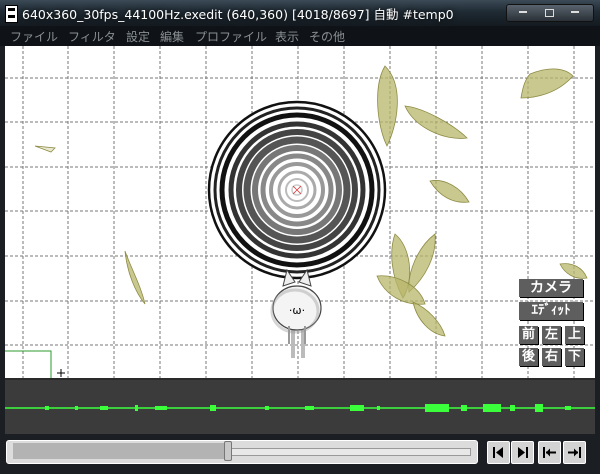 The height and width of the screenshot is (474, 600). Describe the element at coordinates (551, 311) in the screenshot. I see `edit-button: ｴﾃﾞｨｯﾄ` at that location.